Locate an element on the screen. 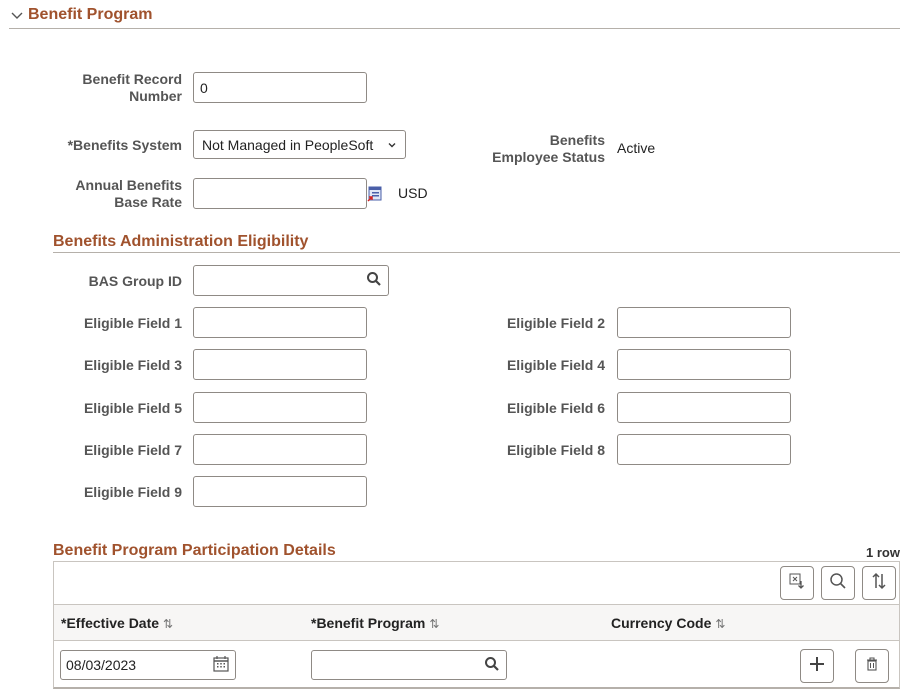 This screenshot has width=909, height=698. export-excel-icon is located at coordinates (797, 583).